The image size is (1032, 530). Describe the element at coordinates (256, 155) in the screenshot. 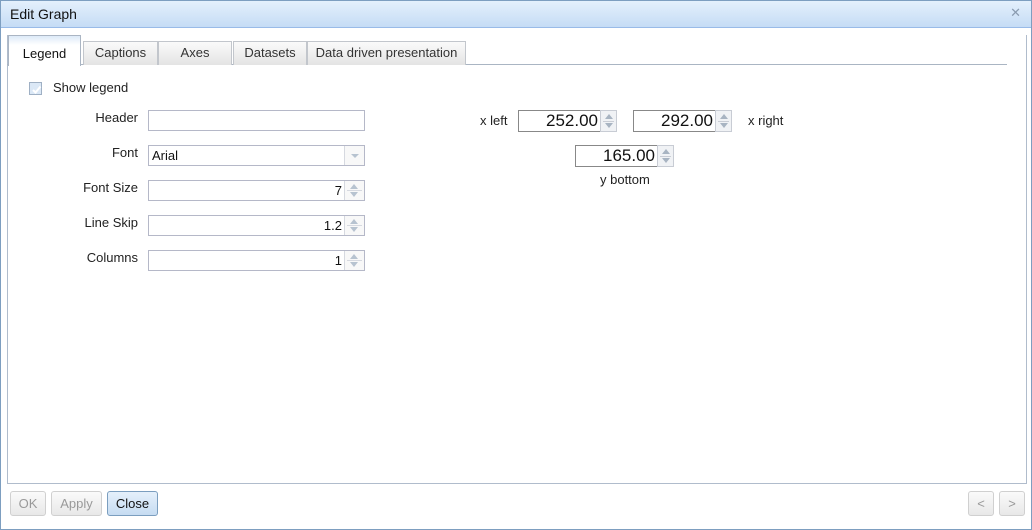

I see `font-select: Arial` at that location.